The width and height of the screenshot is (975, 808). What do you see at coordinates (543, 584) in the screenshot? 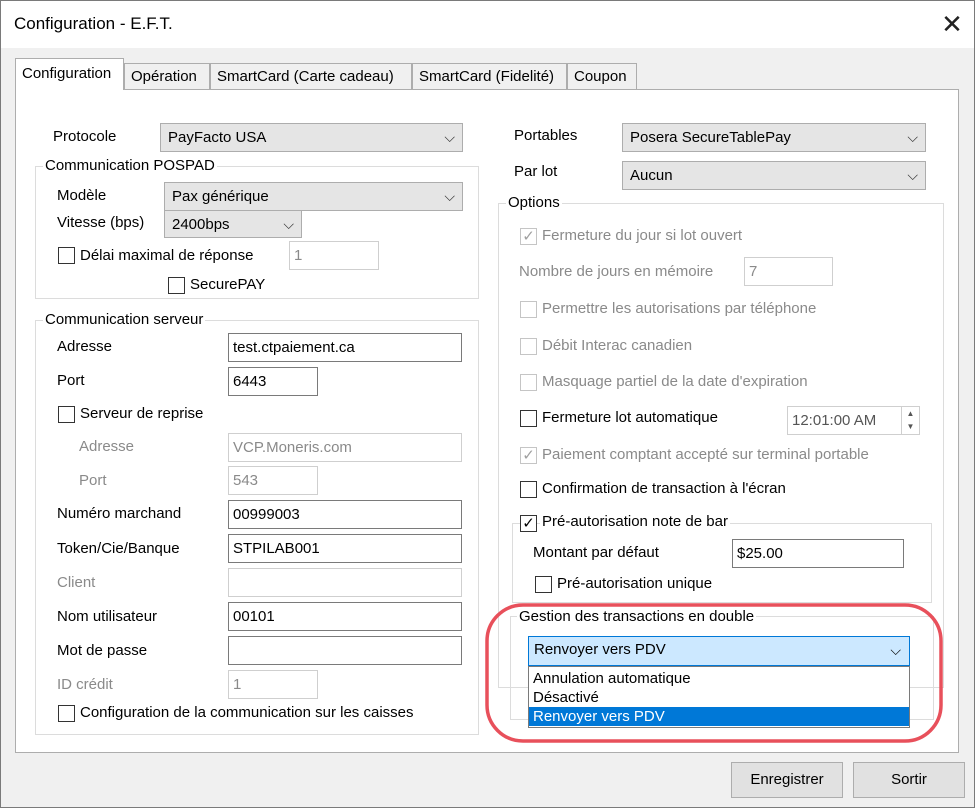
I see `preauth-unique-checkbox` at bounding box center [543, 584].